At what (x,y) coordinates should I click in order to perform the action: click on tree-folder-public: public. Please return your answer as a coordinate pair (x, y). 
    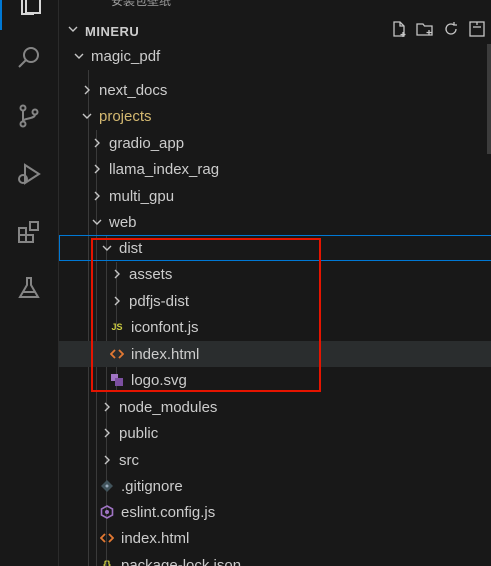
    Looking at the image, I should click on (275, 433).